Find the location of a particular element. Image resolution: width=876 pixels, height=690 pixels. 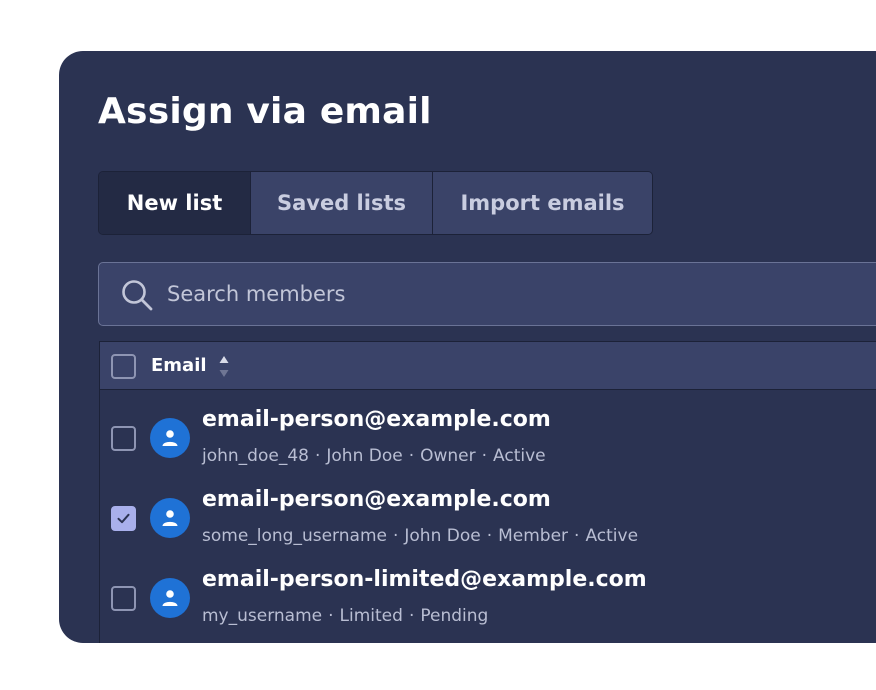

tab-import-emails: Import emails is located at coordinates (542, 203).